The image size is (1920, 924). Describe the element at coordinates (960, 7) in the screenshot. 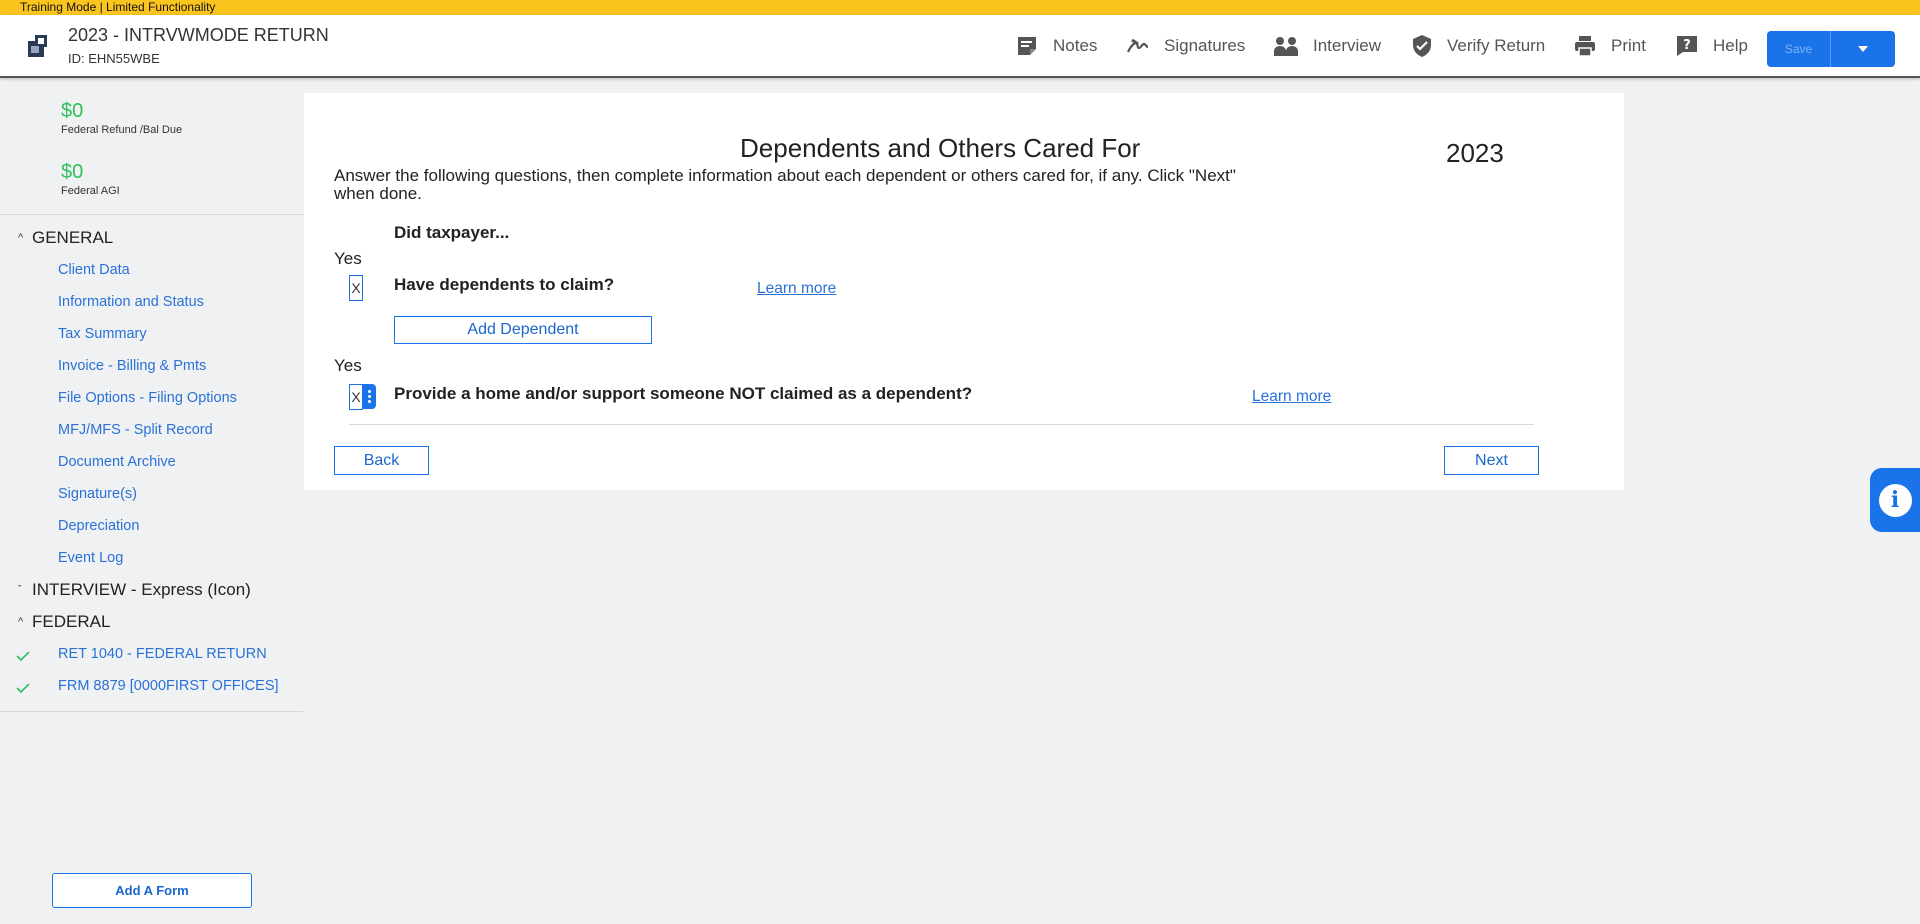

I see `training-mode-banner: Training Mode | Limited Functionality` at that location.